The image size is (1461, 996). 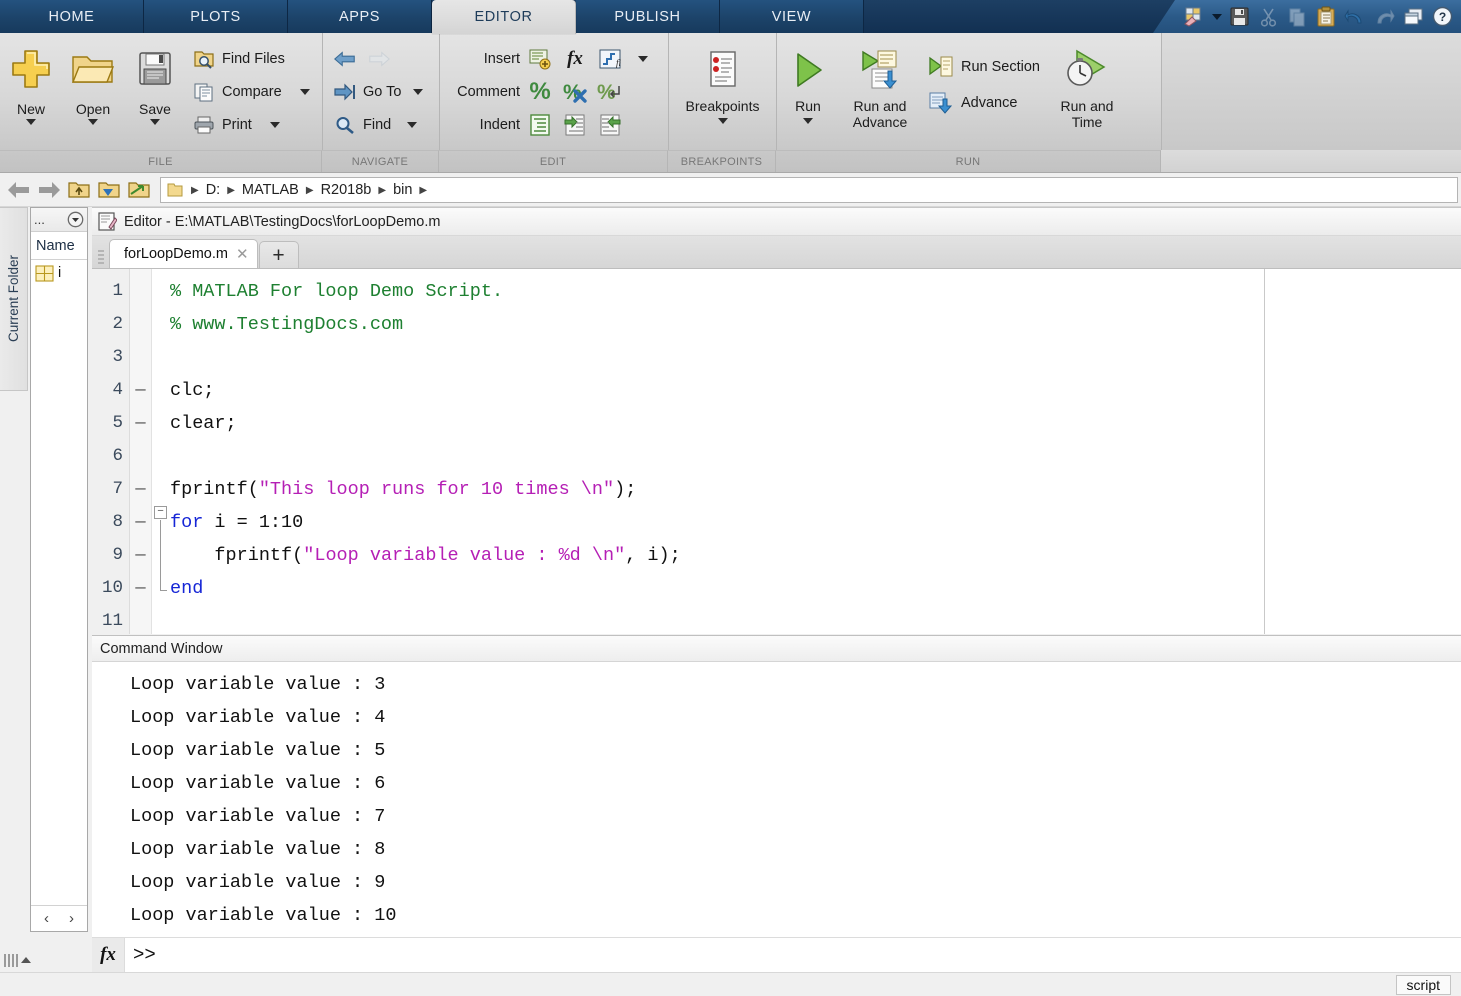 I want to click on go-to-button: Go To, so click(x=379, y=91).